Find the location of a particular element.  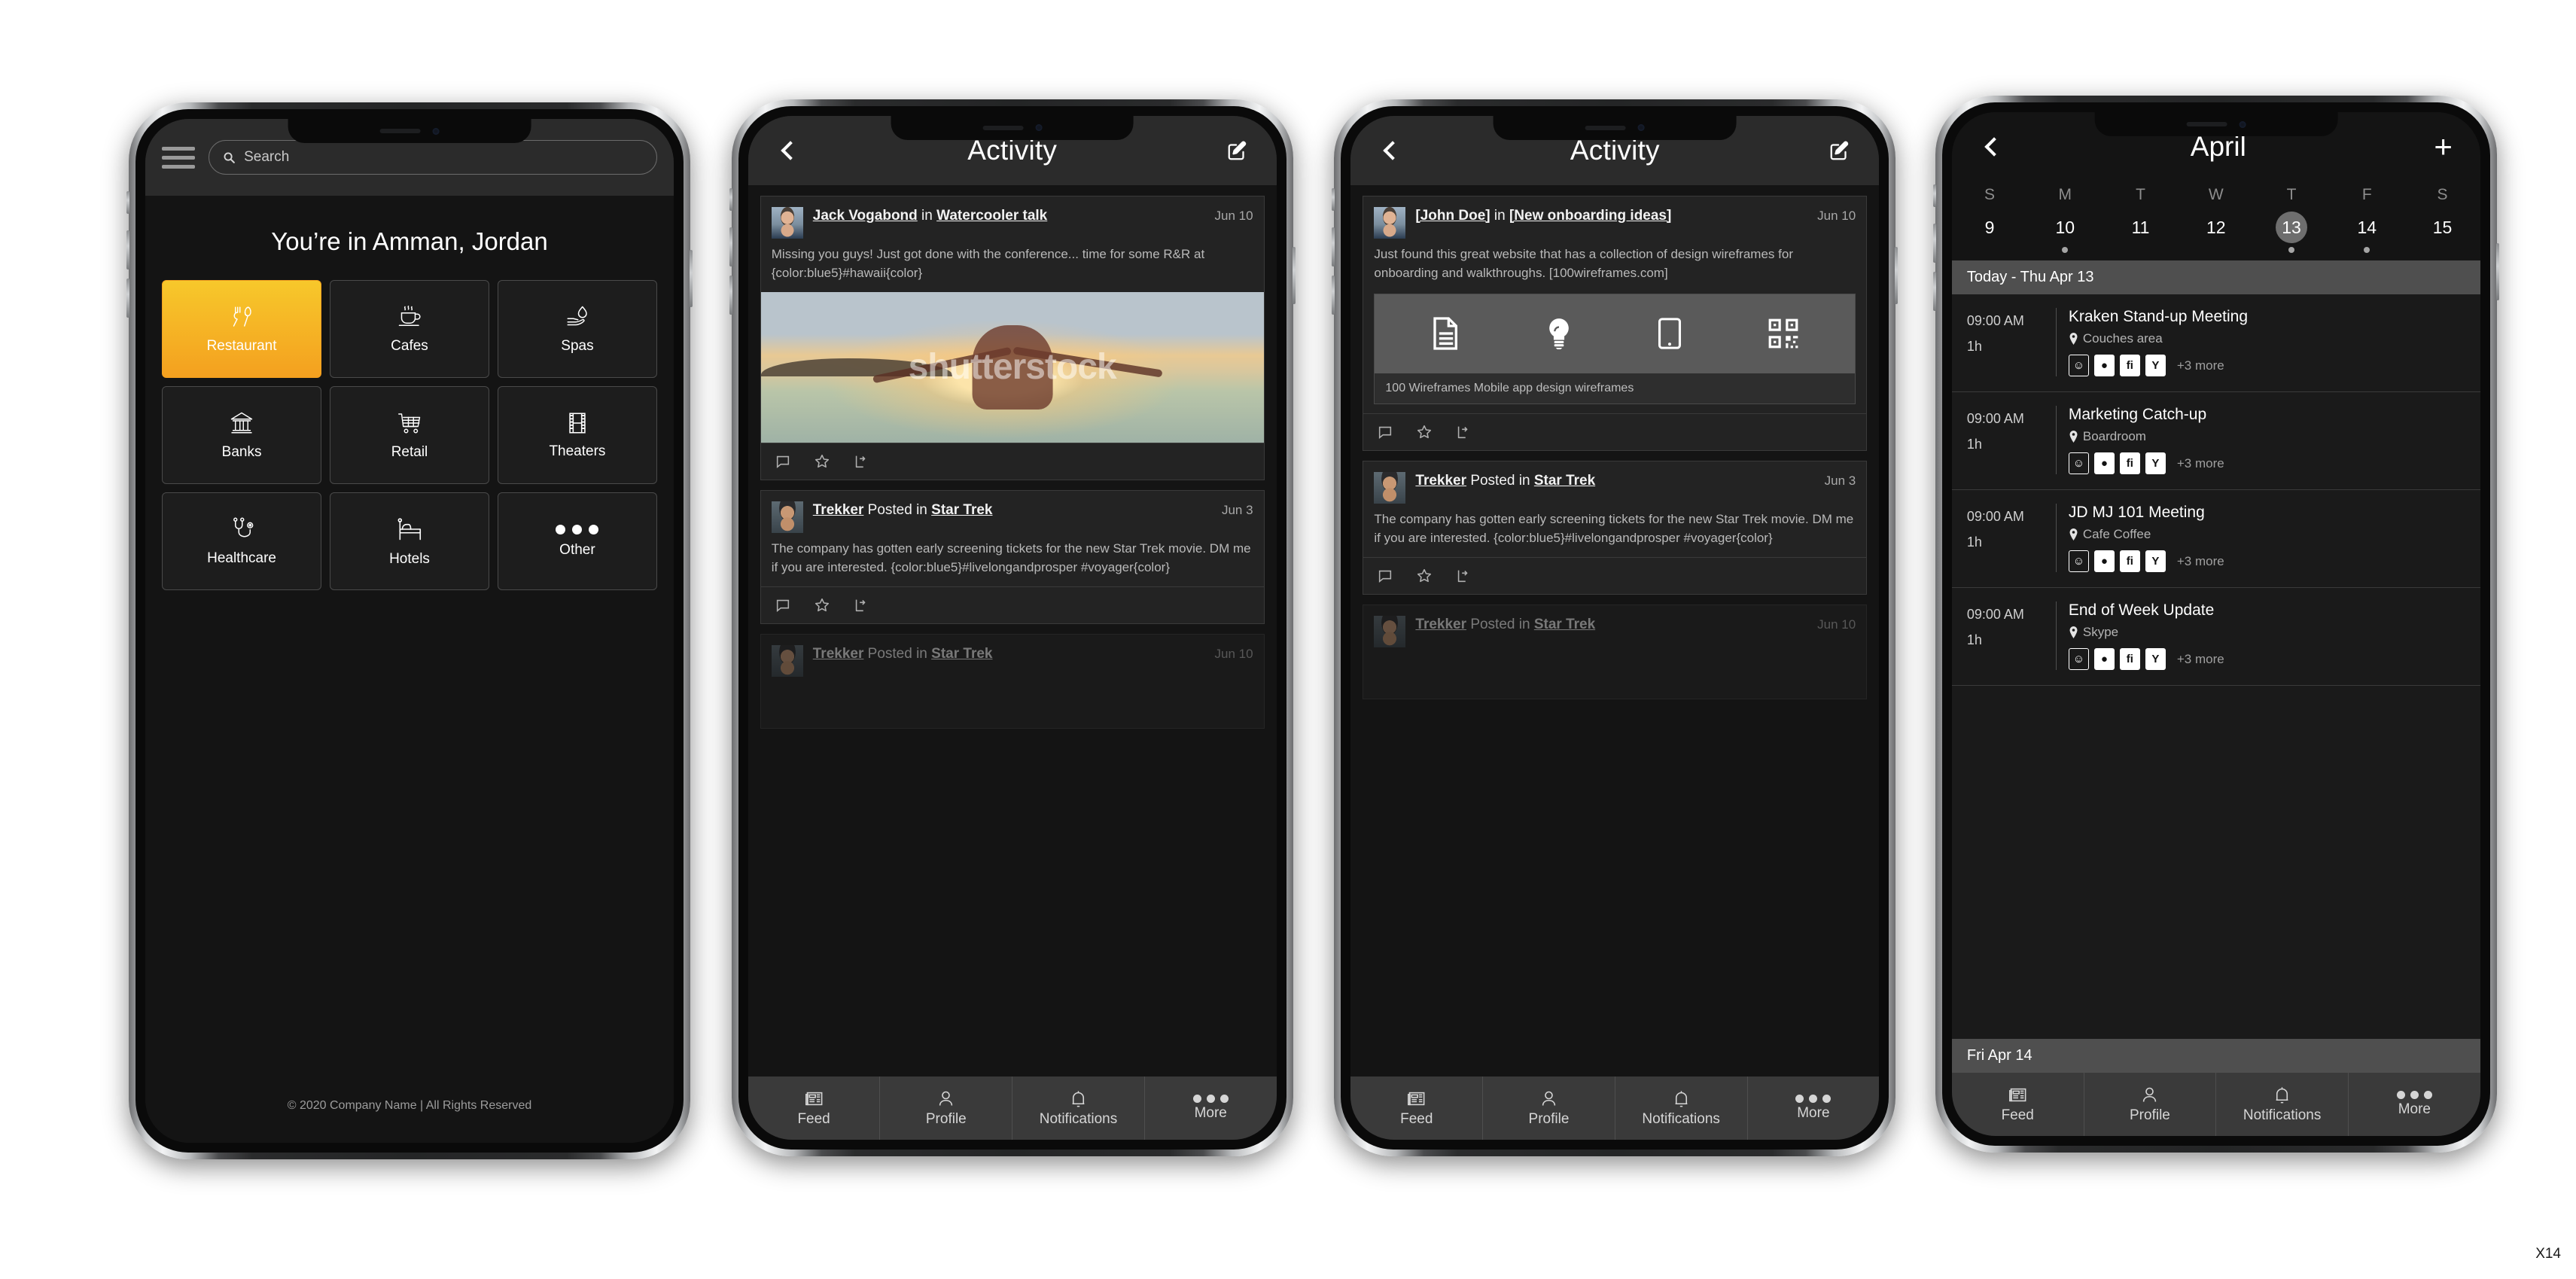

category-tile-other: Other is located at coordinates (577, 541).